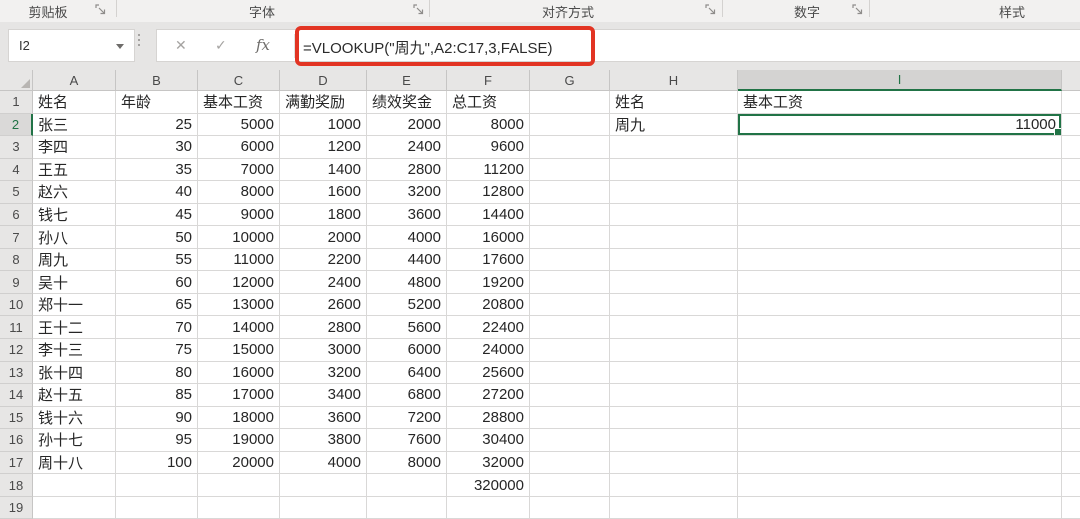 This screenshot has width=1080, height=519. I want to click on row-header-8: 8, so click(16, 260).